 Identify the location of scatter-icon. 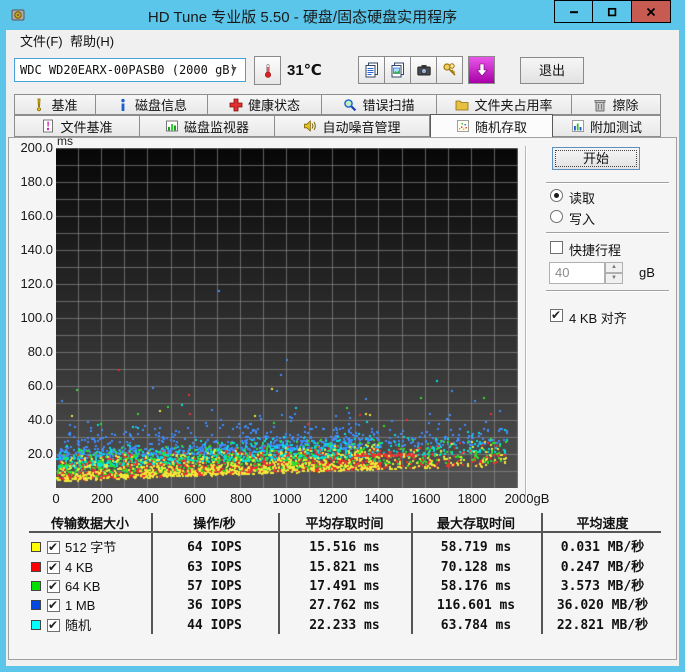
(463, 126).